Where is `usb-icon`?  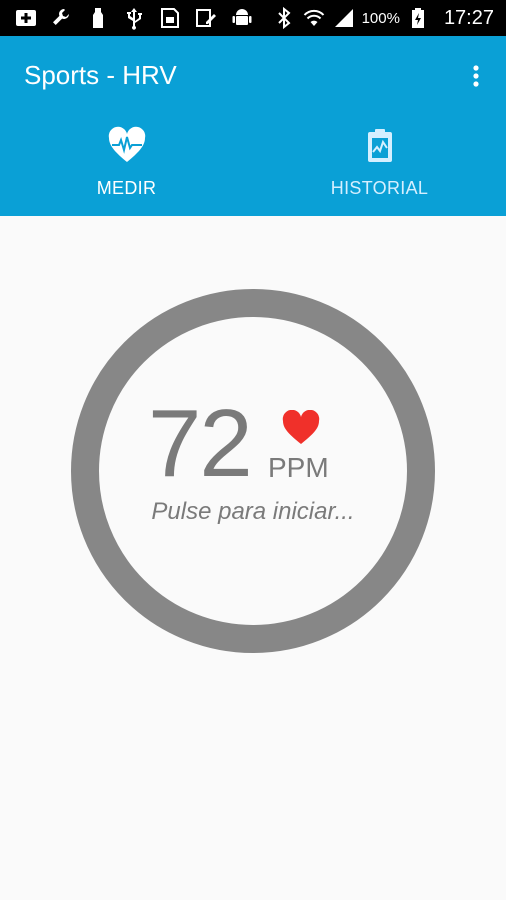 usb-icon is located at coordinates (134, 19).